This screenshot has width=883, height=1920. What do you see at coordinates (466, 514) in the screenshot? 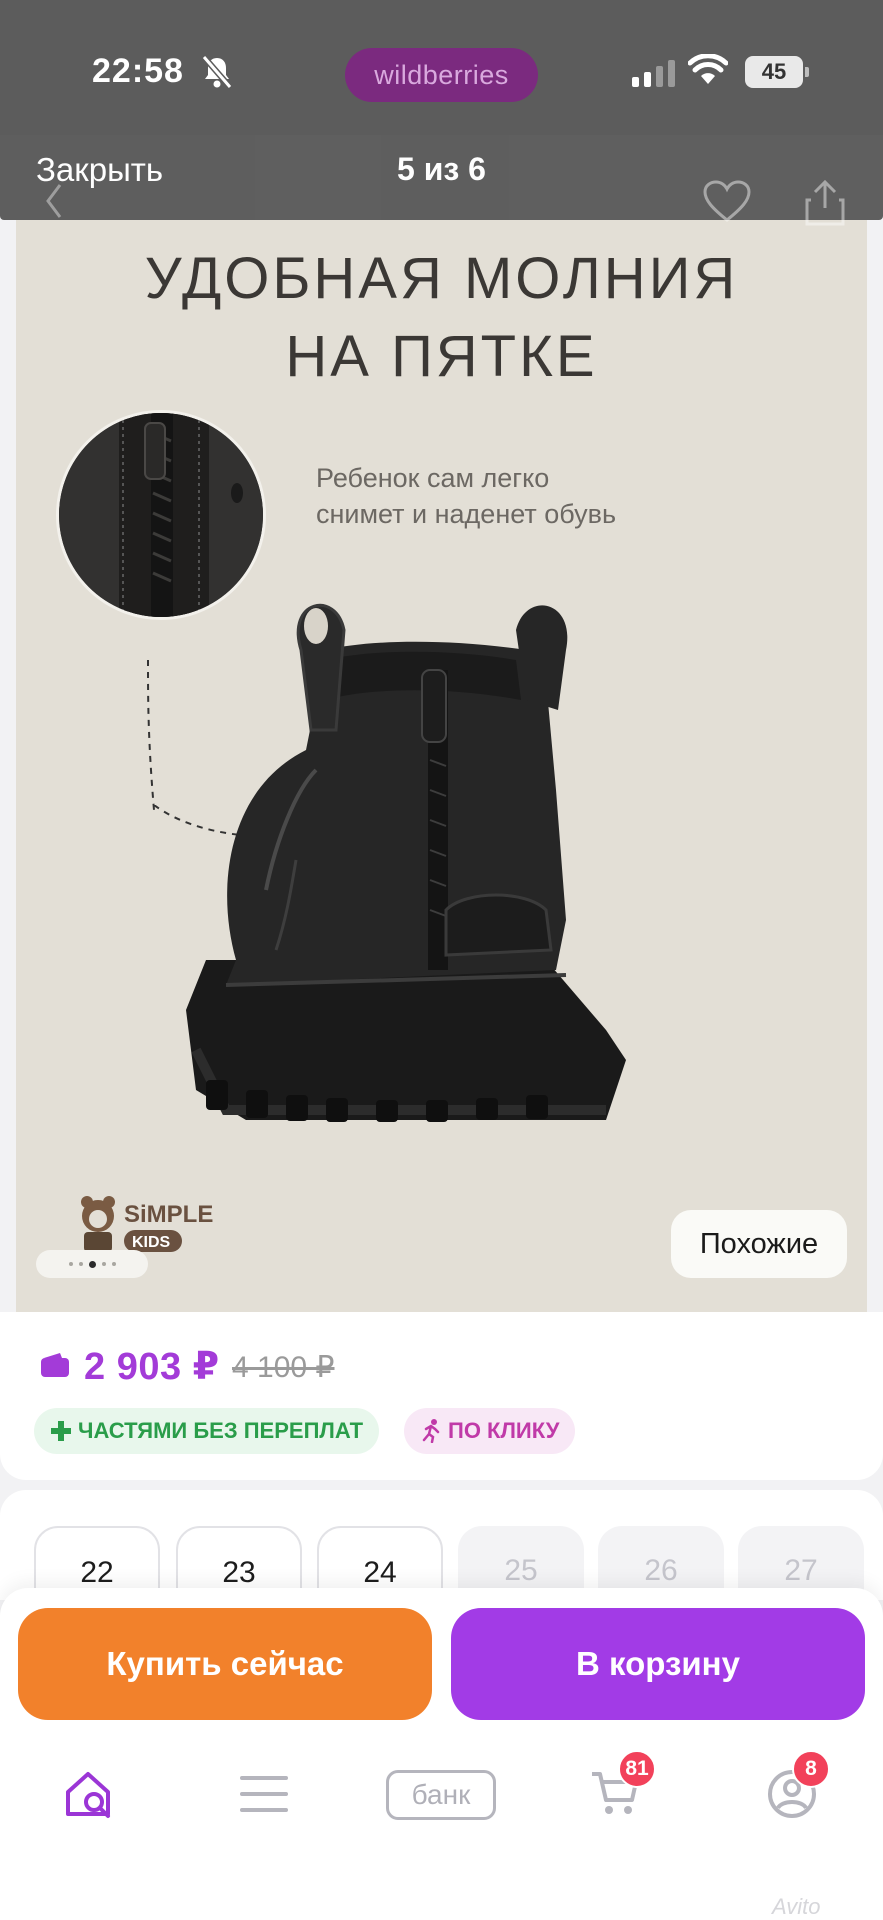
I see `promo-subtitle-line2: снимет и наденет обувь` at bounding box center [466, 514].